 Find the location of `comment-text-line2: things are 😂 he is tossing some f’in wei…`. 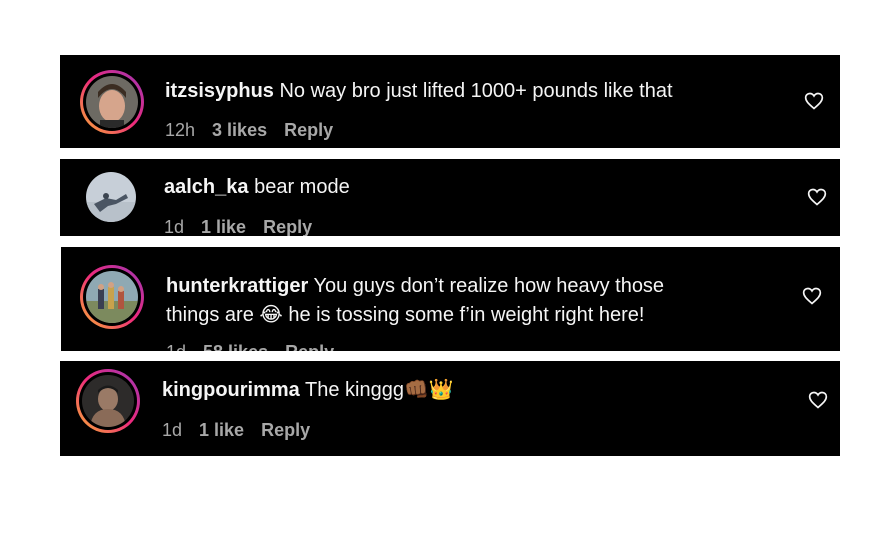

comment-text-line2: things are 😂 he is tossing some f’in wei… is located at coordinates (405, 315).